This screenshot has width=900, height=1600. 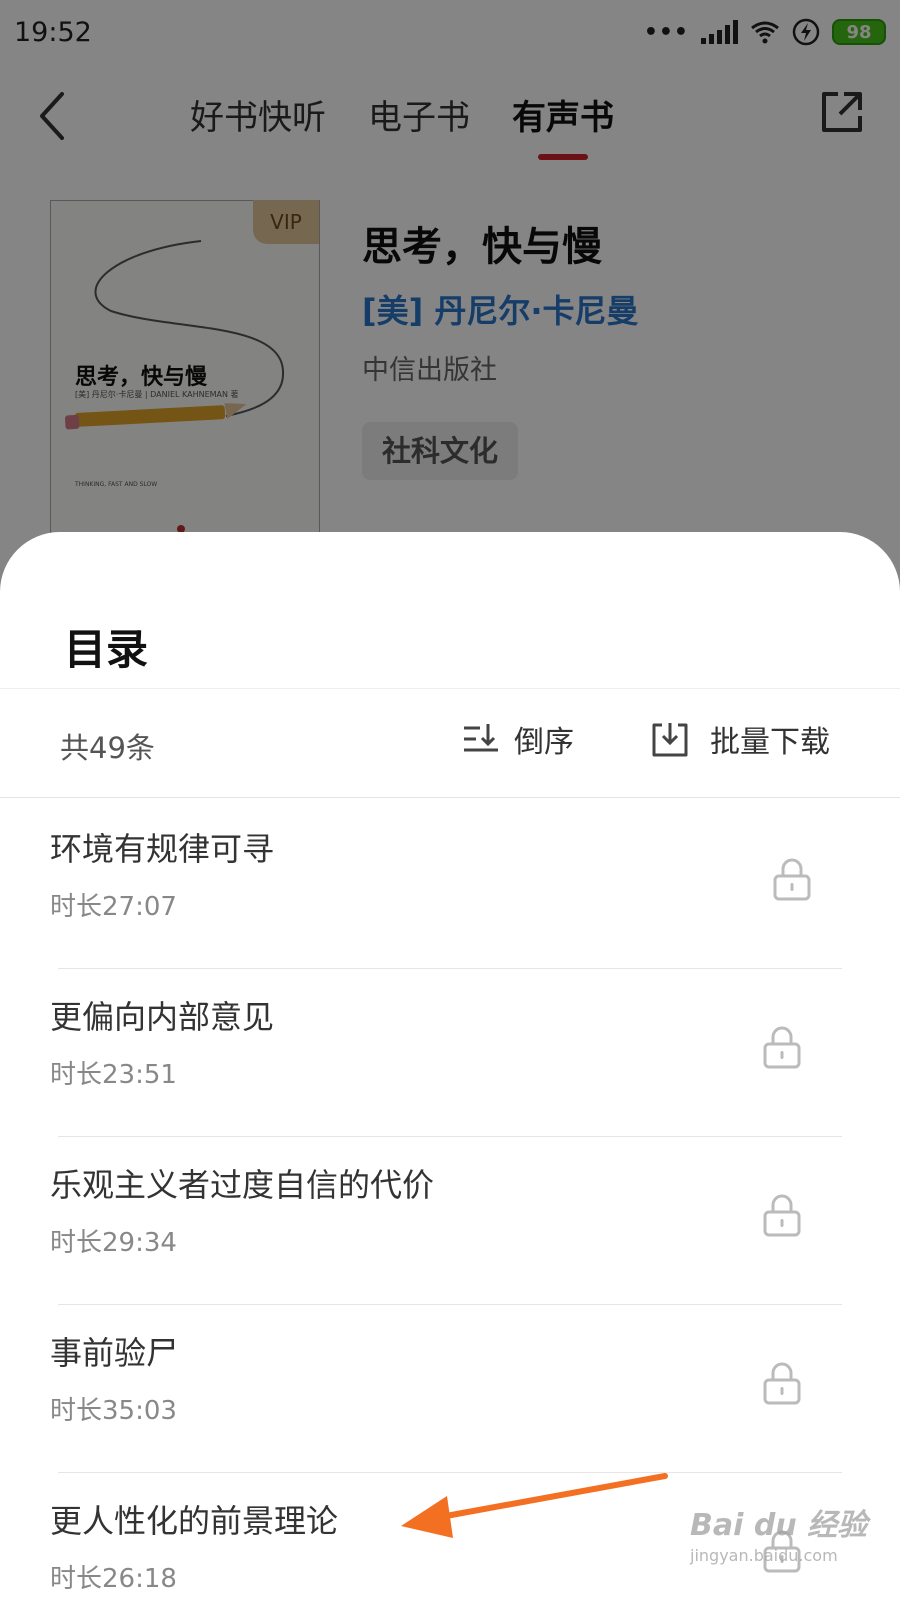 I want to click on sort-reverse-button: 倒序, so click(x=518, y=739).